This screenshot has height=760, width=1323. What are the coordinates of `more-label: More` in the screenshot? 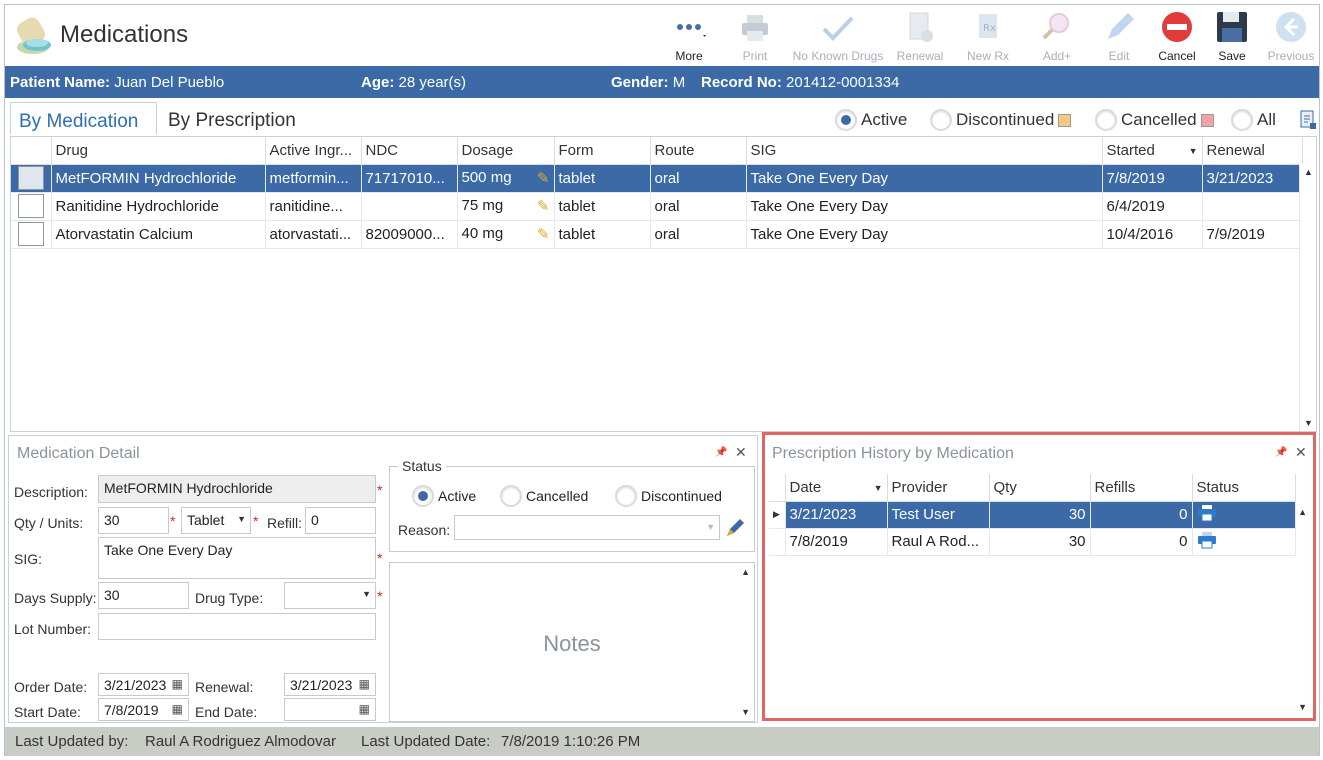 It's located at (689, 56).